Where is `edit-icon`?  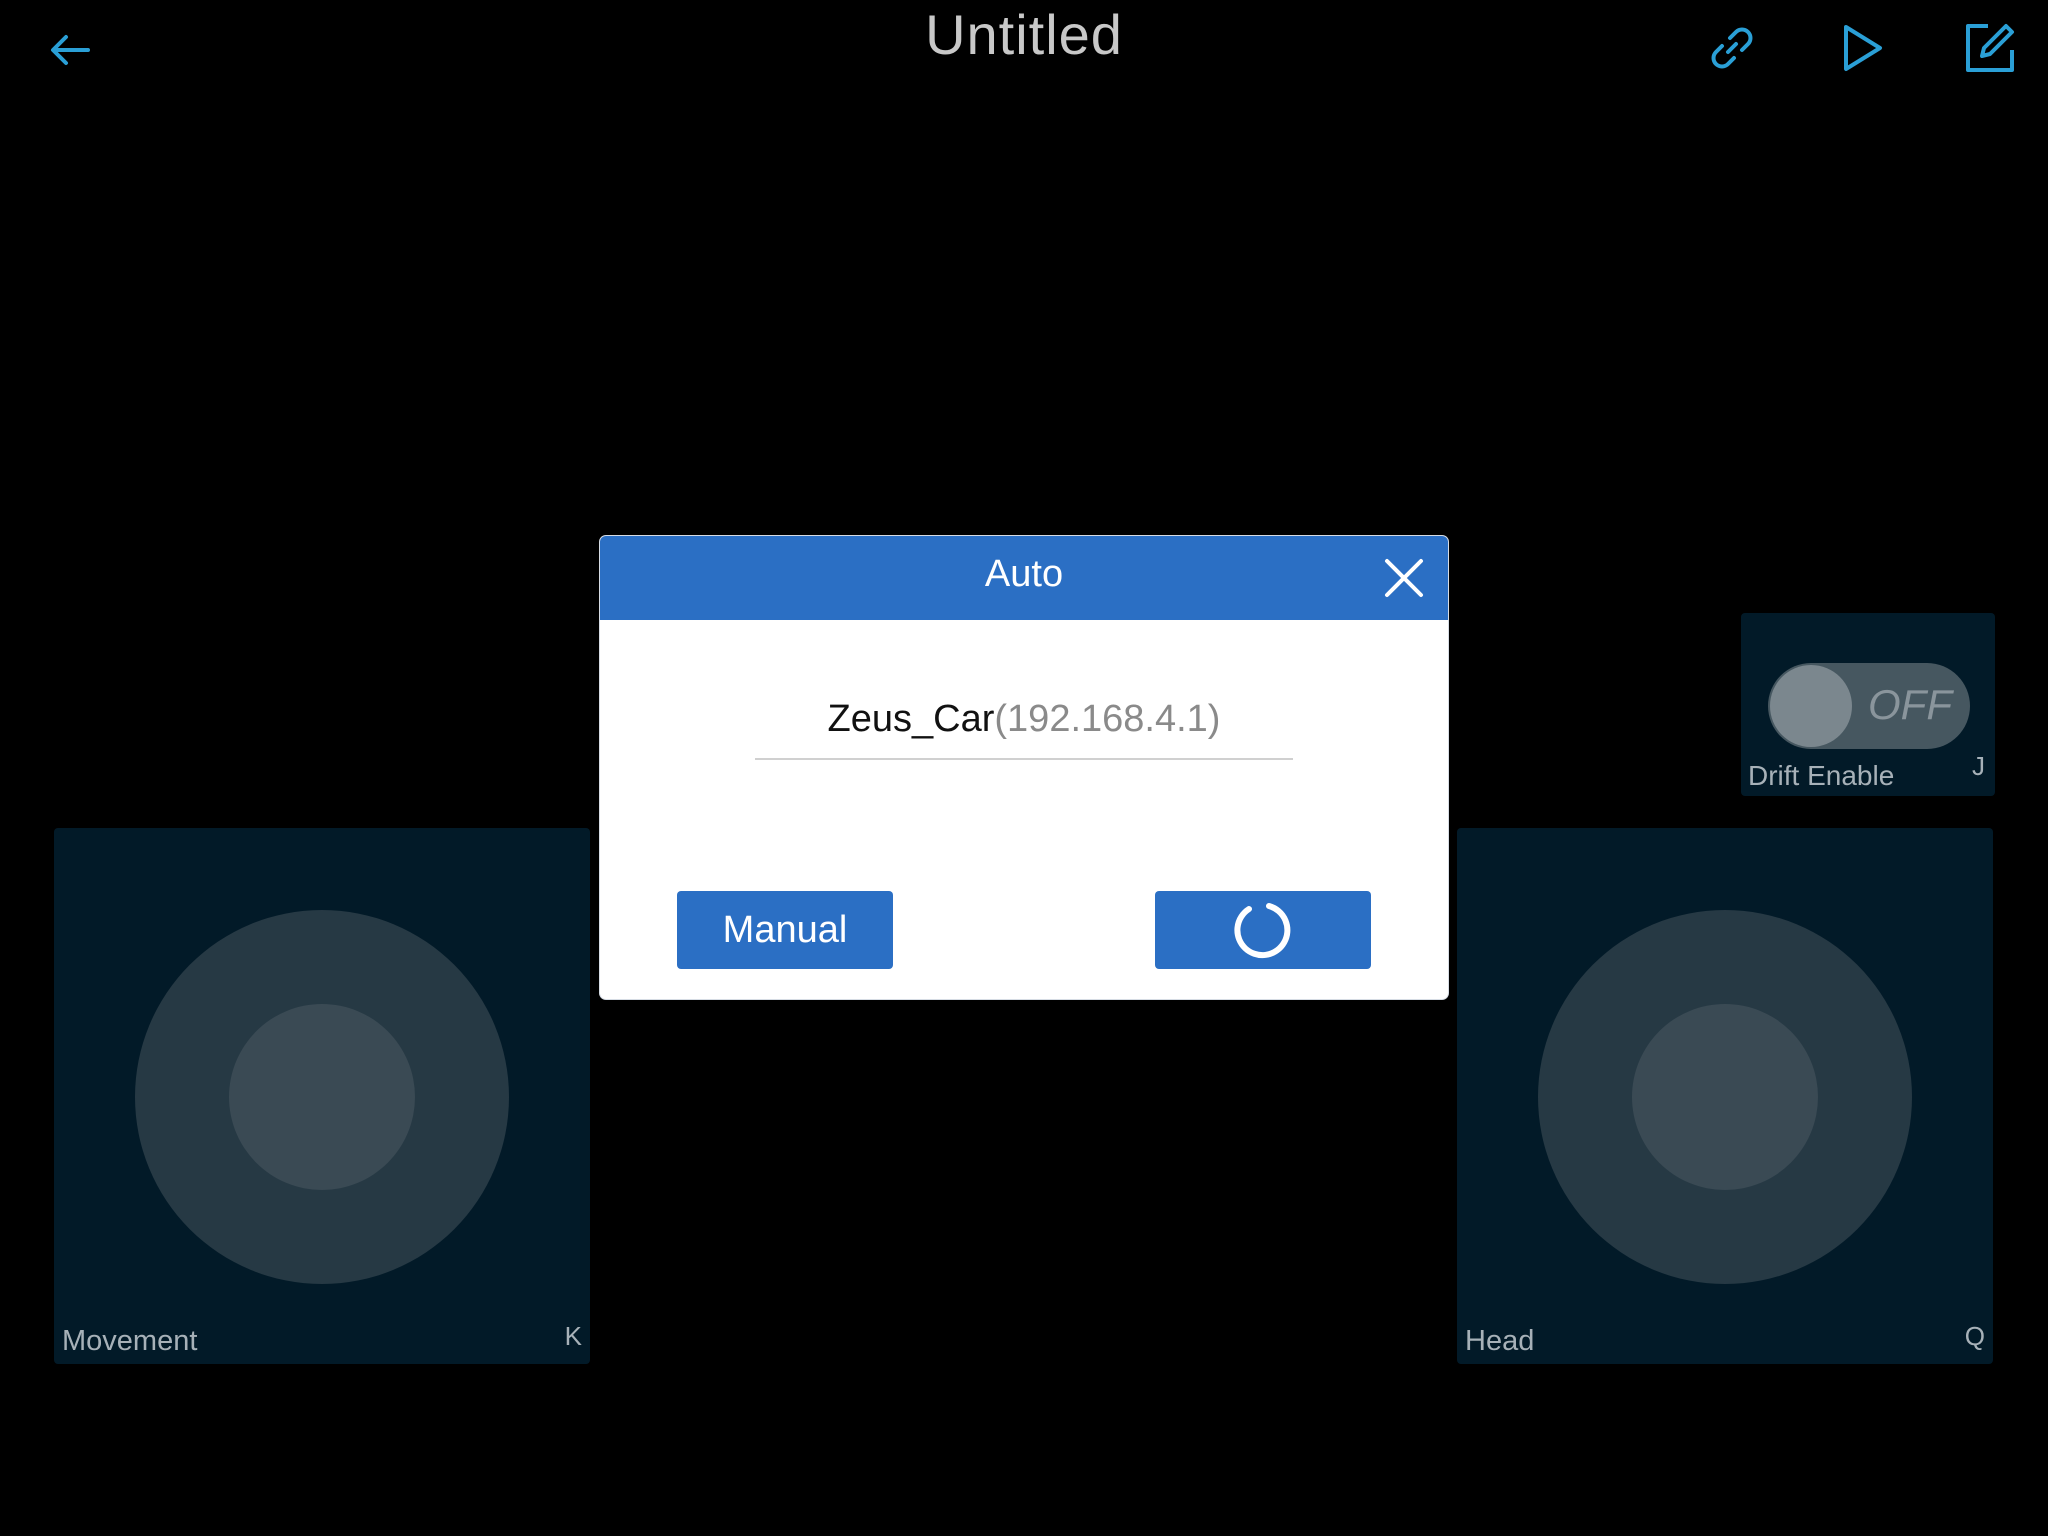
edit-icon is located at coordinates (1990, 48).